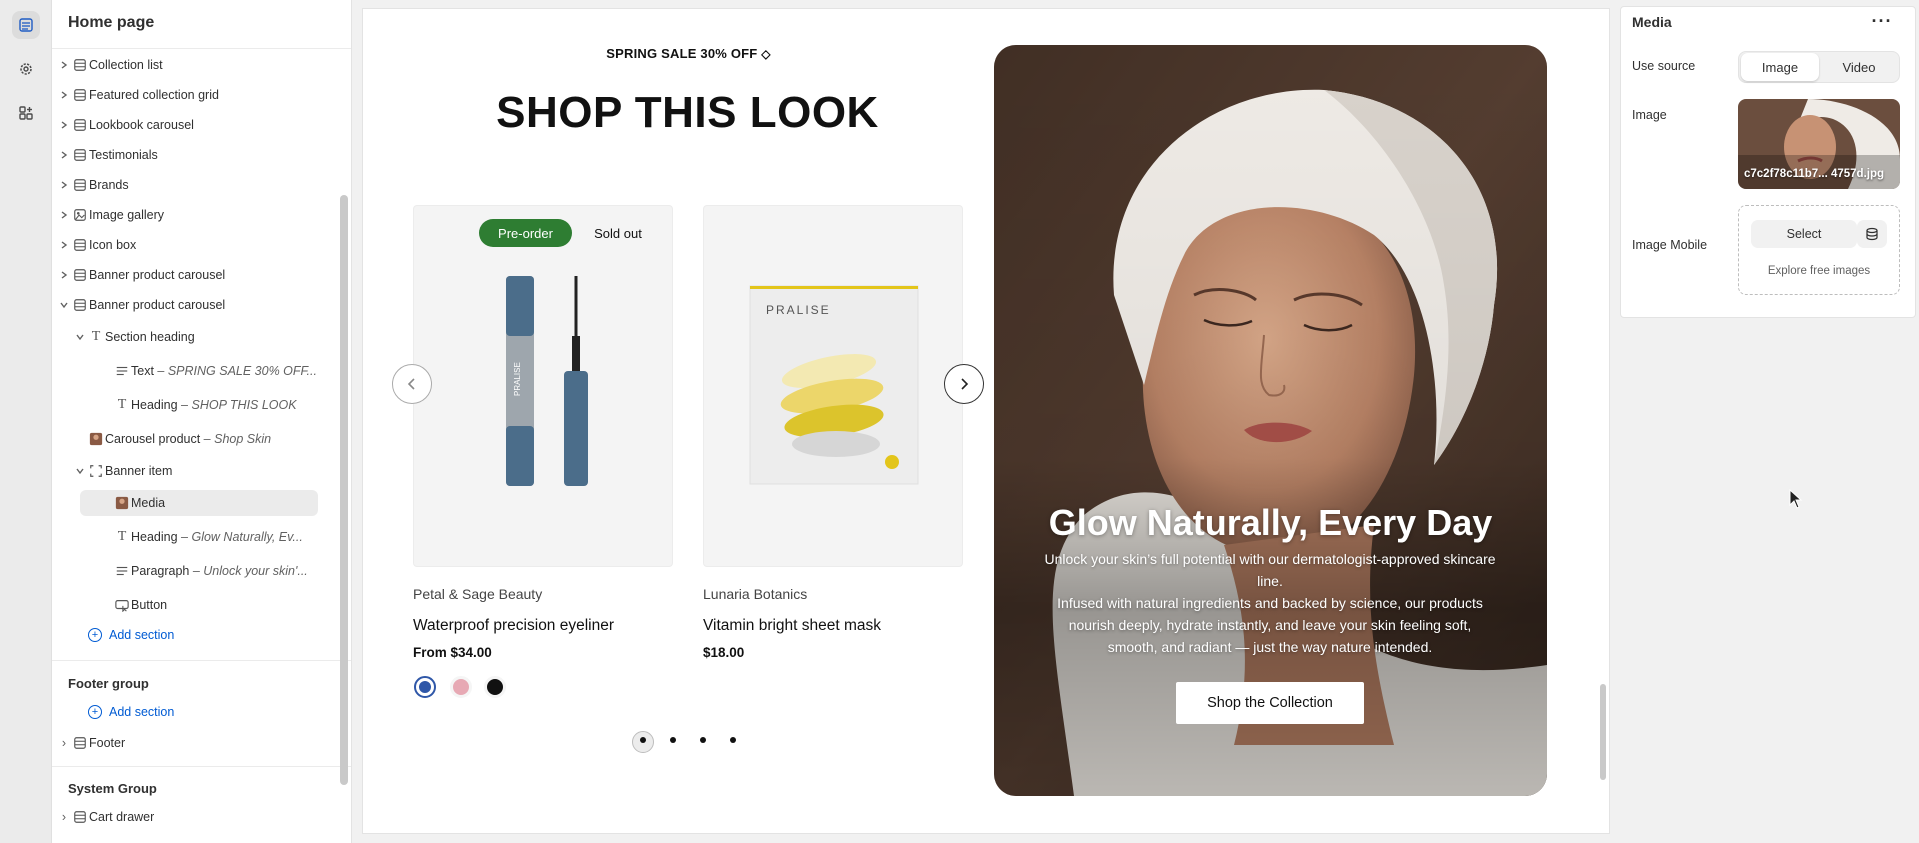 The image size is (1919, 843). I want to click on sidebar-item-icon-box: Icon box, so click(192, 245).